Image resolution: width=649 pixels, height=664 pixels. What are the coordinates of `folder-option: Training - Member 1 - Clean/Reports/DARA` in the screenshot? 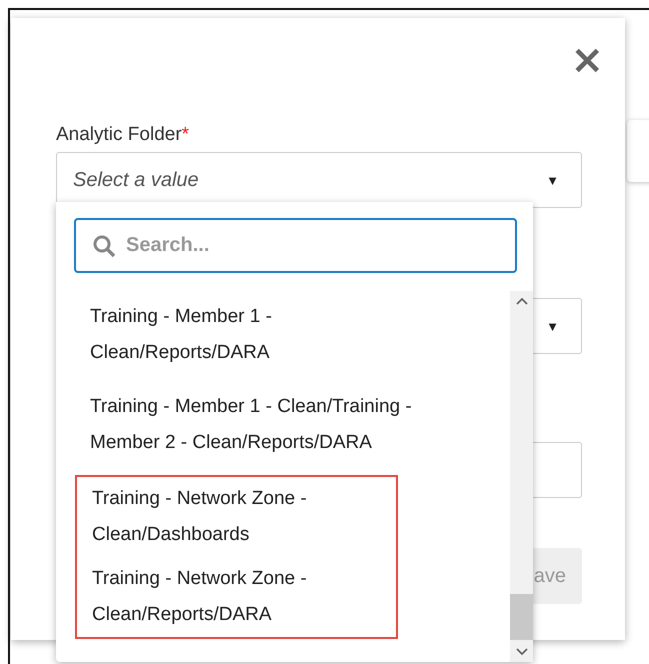 It's located at (292, 331).